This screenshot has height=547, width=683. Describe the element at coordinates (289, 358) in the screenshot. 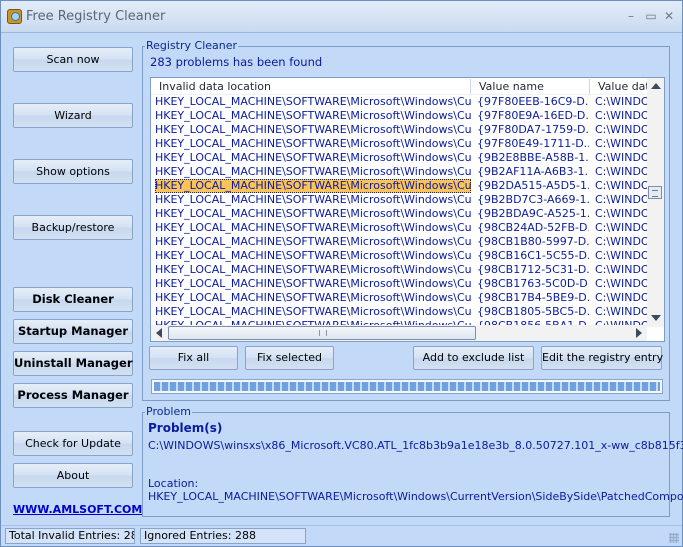

I see `fix-selected-button: Fix selected` at that location.